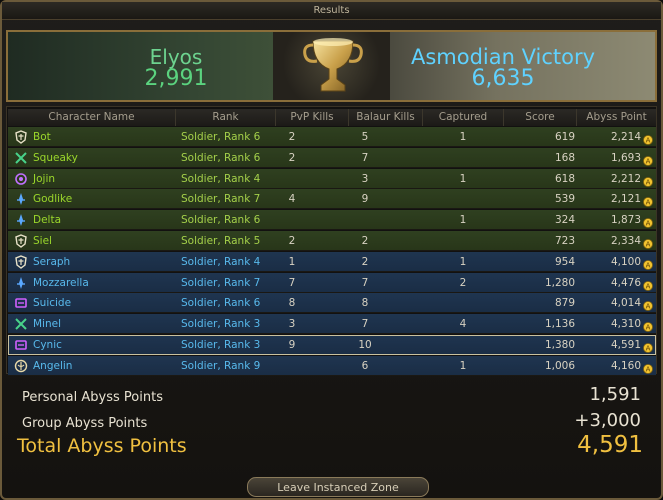 Image resolution: width=663 pixels, height=500 pixels. What do you see at coordinates (332, 303) in the screenshot?
I see `table-row: Suicide Soldier, Rank 6 8 8 879 4,014 A` at bounding box center [332, 303].